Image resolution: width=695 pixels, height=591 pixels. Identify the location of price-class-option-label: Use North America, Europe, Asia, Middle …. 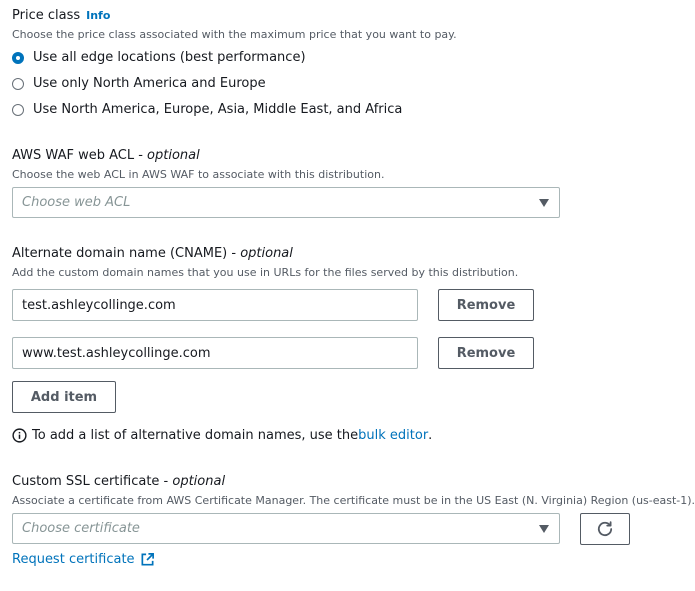
(218, 109).